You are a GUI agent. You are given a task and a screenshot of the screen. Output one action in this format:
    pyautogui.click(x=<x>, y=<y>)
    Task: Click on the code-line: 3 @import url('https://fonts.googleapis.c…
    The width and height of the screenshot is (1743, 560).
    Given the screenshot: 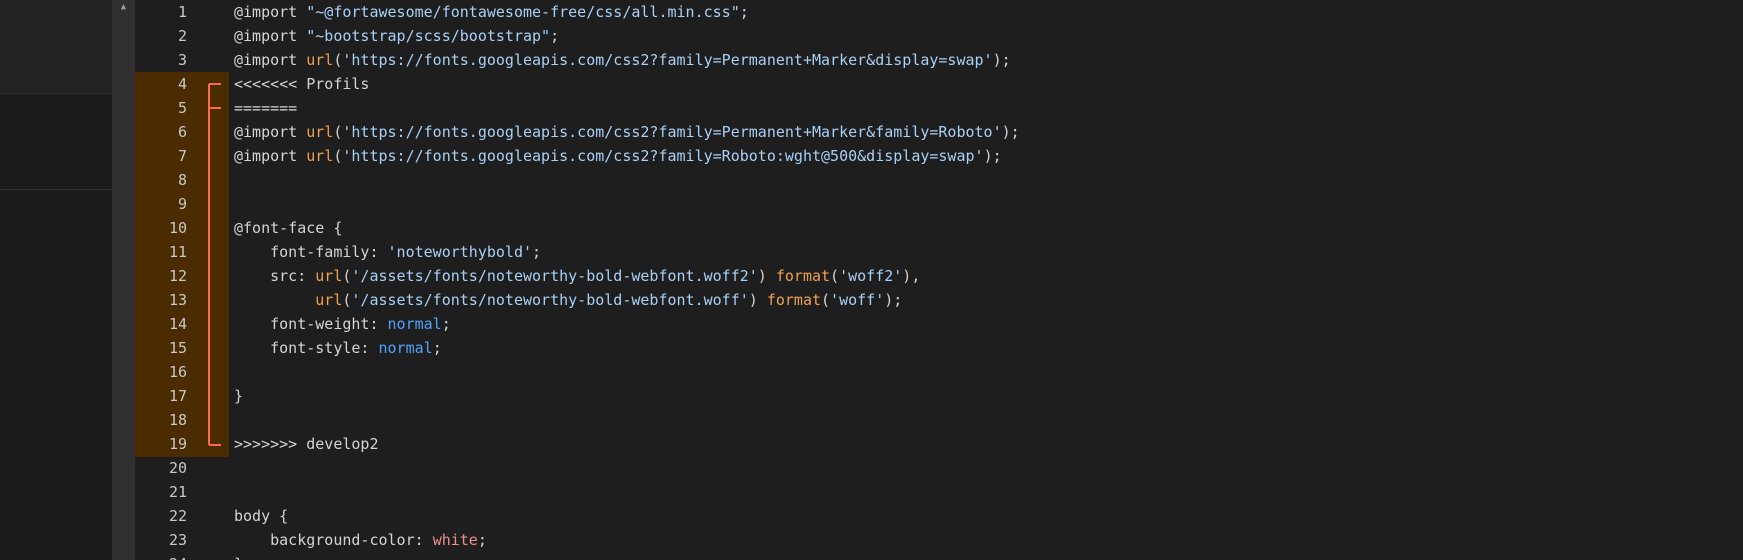 What is the action you would take?
    pyautogui.click(x=939, y=60)
    